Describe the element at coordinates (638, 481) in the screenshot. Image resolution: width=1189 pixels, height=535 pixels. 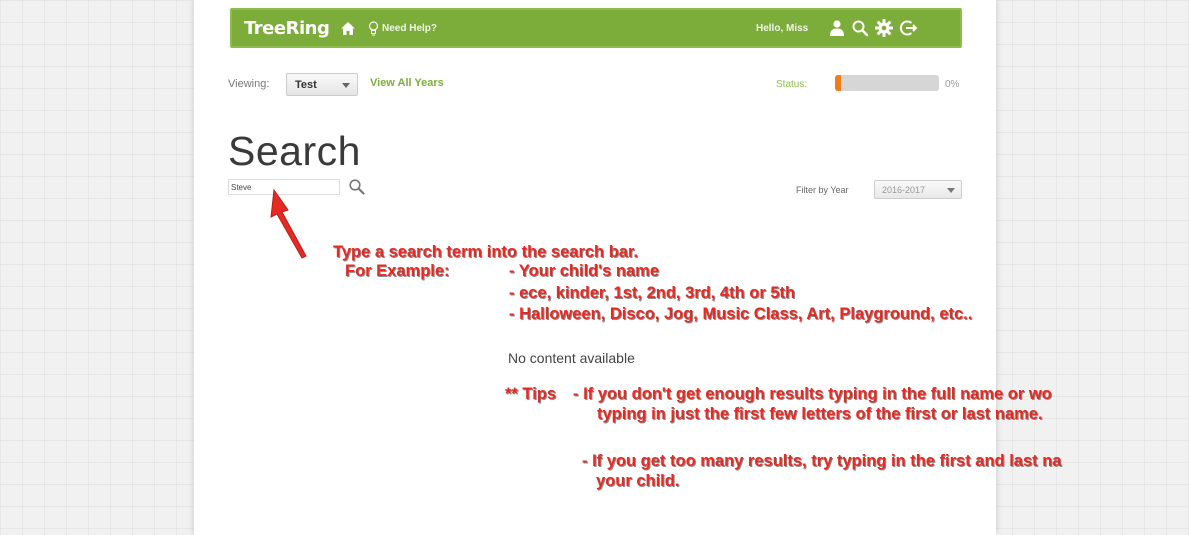
I see `annotation-tip-2-line-2: your child.` at that location.